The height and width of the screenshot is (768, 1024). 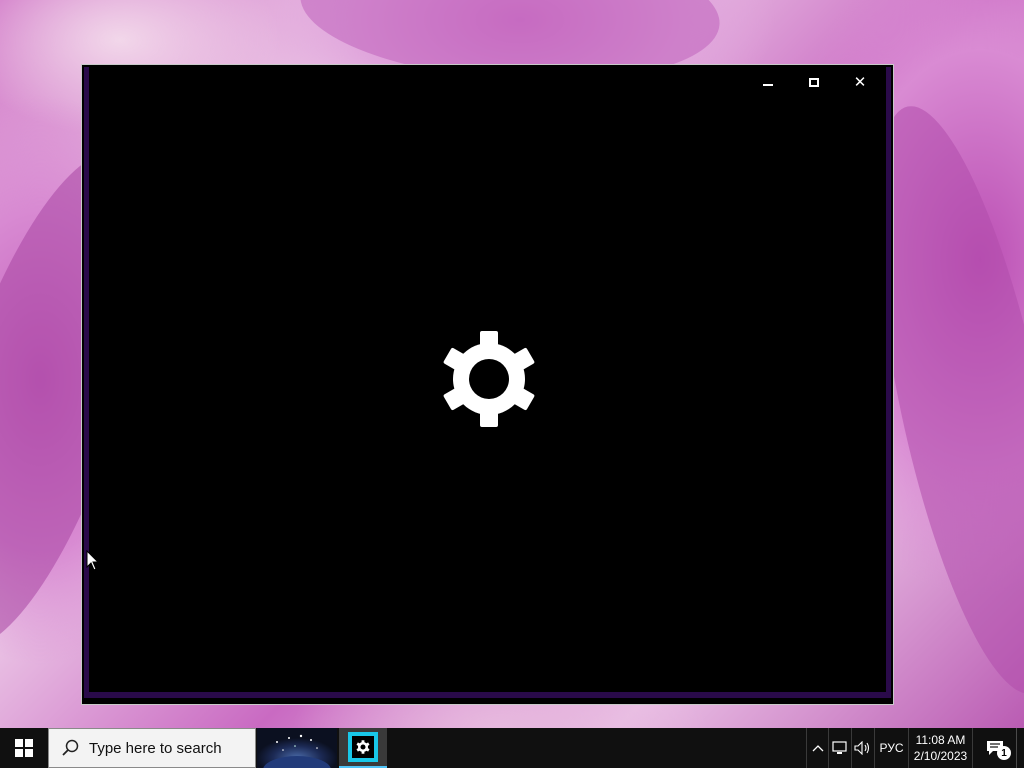 I want to click on maximize-icon, so click(x=814, y=82).